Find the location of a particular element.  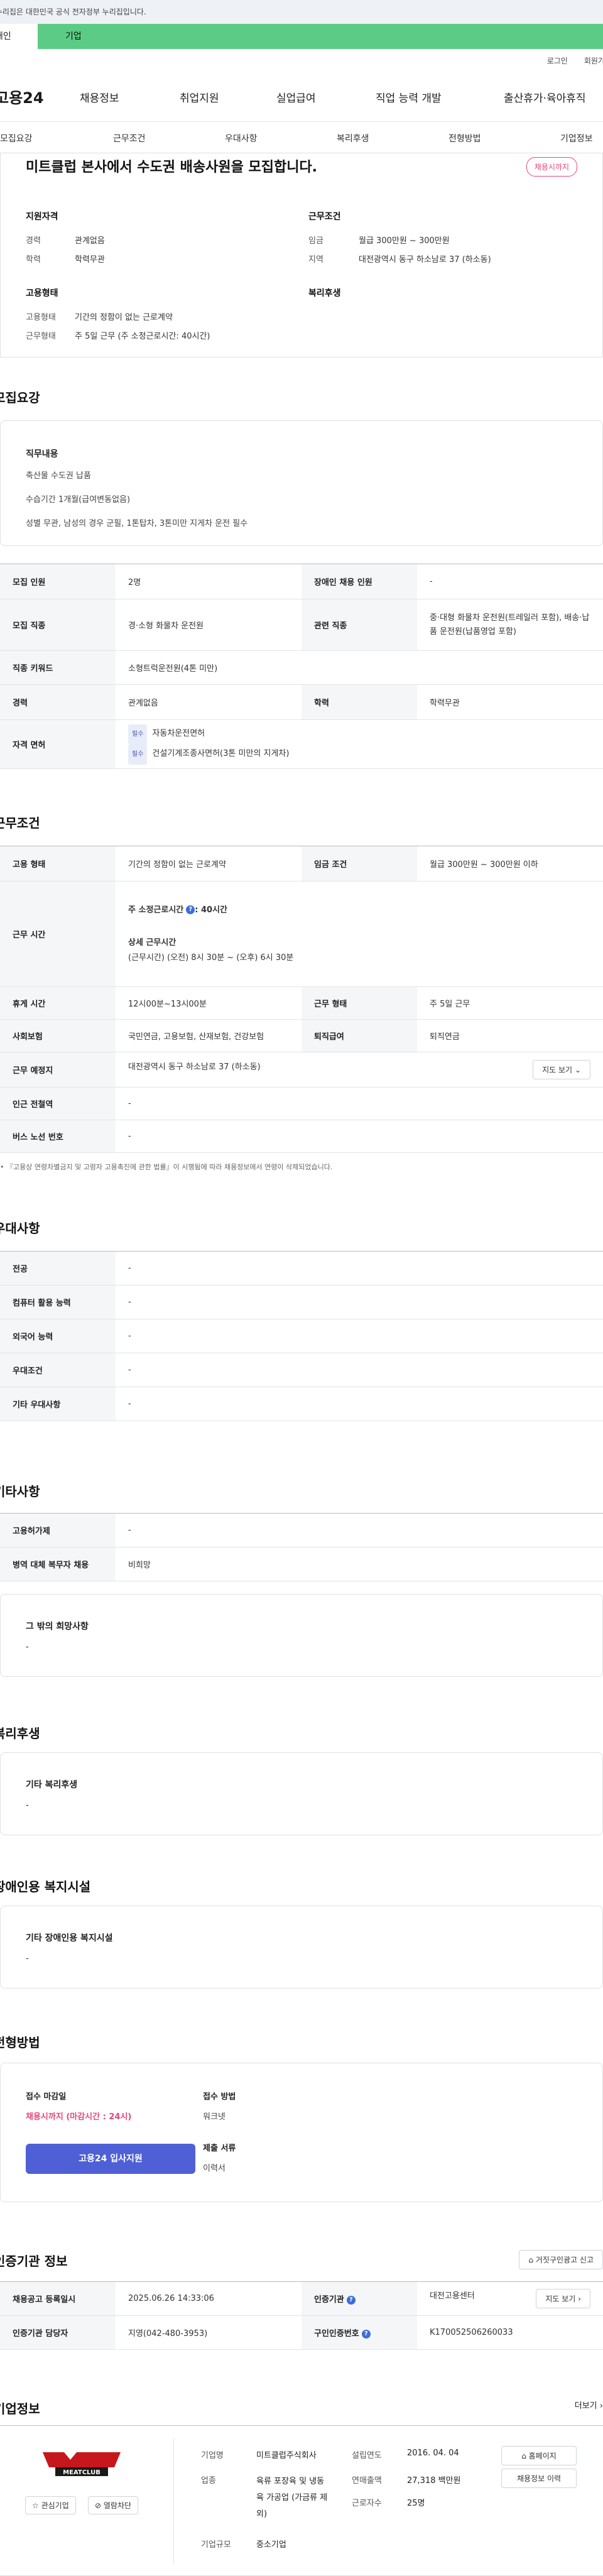

cert-map-button: 지도 보기 › is located at coordinates (563, 2298).